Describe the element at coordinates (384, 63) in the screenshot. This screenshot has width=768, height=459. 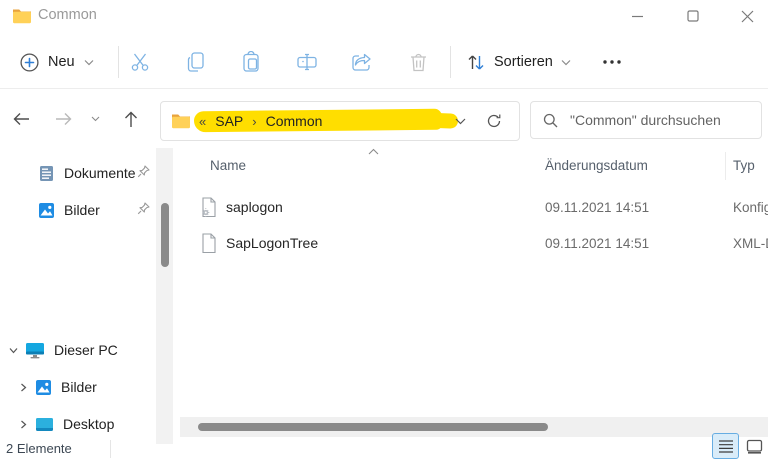
I see `toolbar: Neu Sortieren` at that location.